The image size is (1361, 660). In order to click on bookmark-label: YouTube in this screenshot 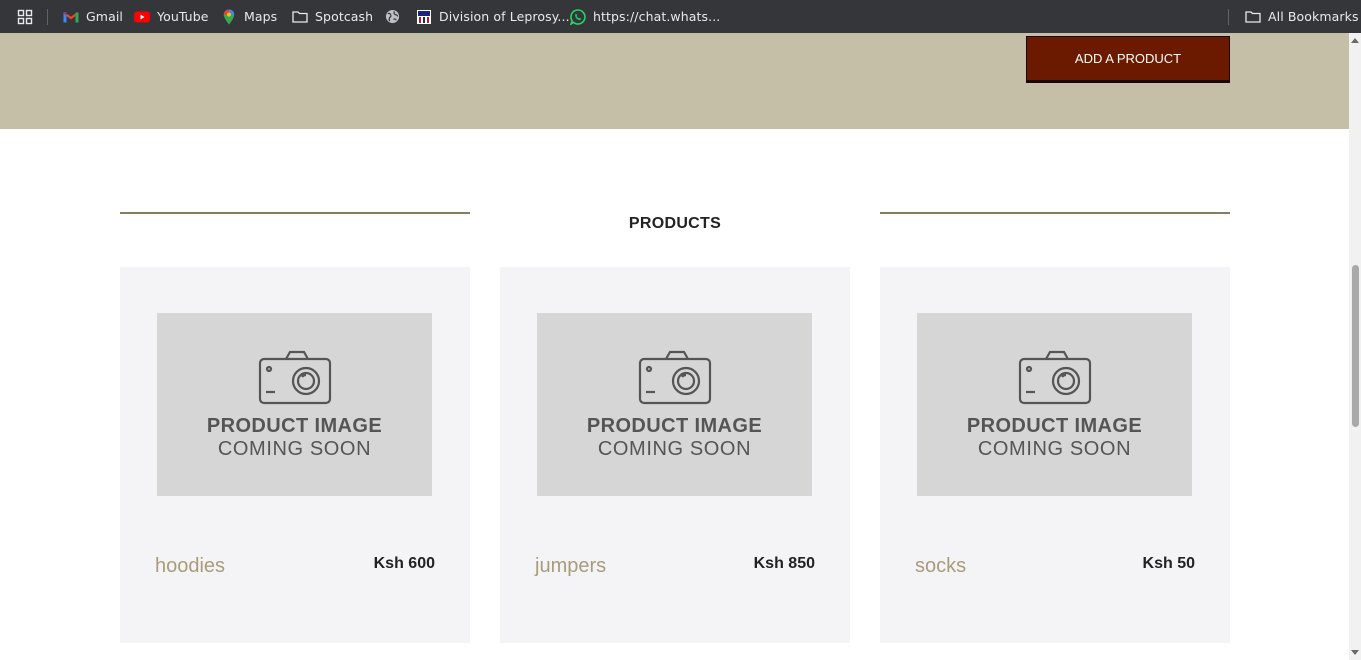, I will do `click(183, 16)`.